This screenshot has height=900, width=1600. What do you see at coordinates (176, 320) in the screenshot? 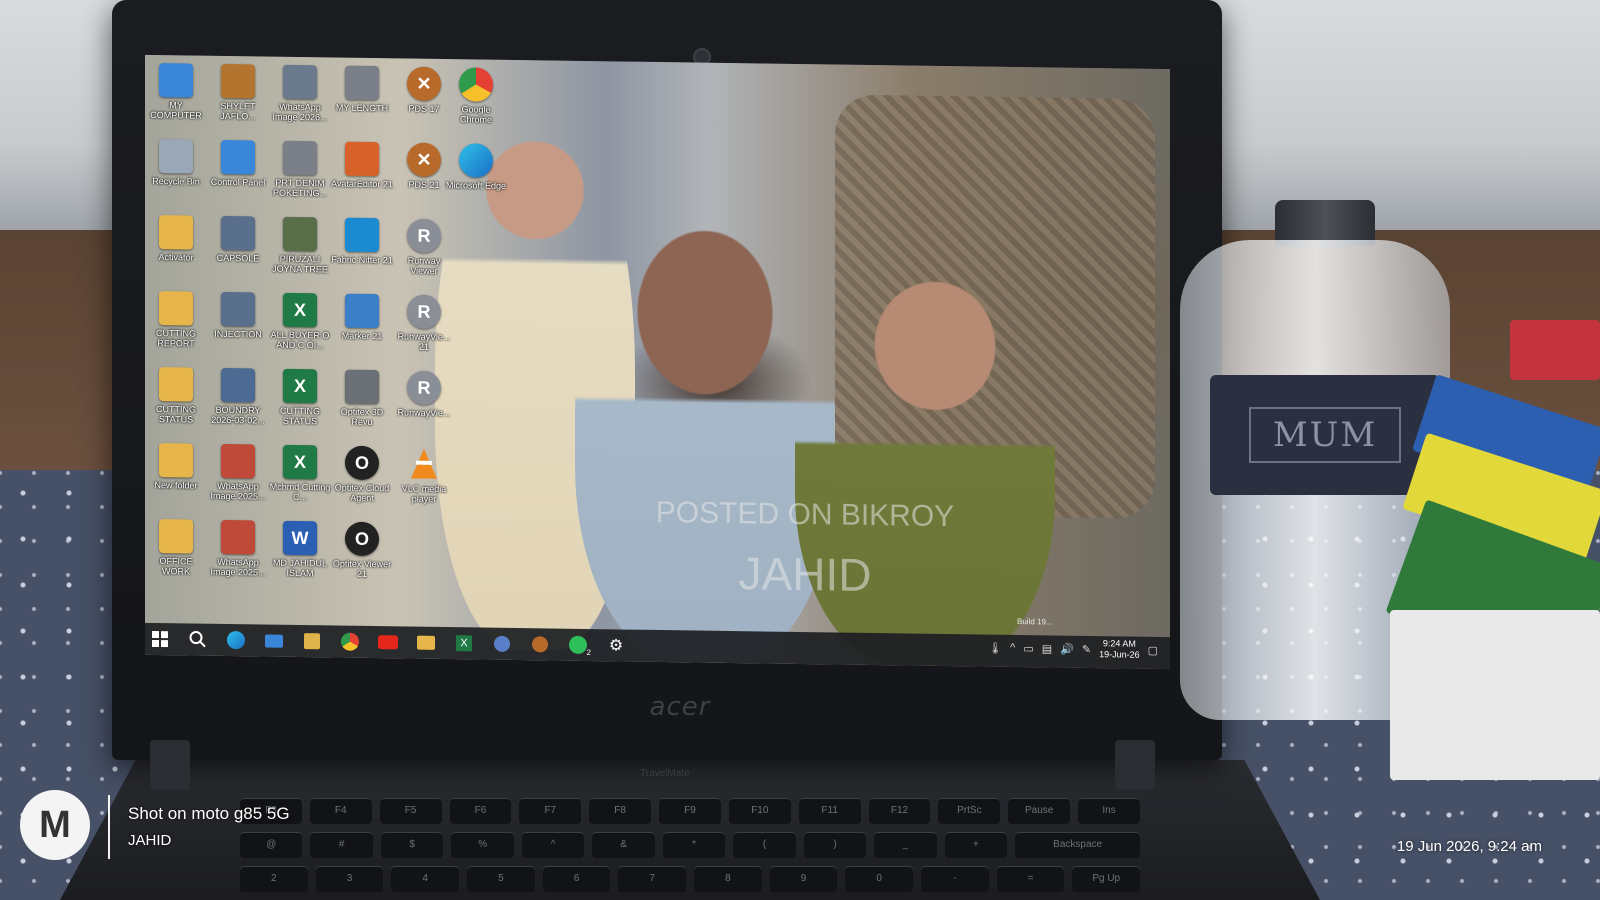
I see `desktop-icon: CUTTING REPORT` at bounding box center [176, 320].